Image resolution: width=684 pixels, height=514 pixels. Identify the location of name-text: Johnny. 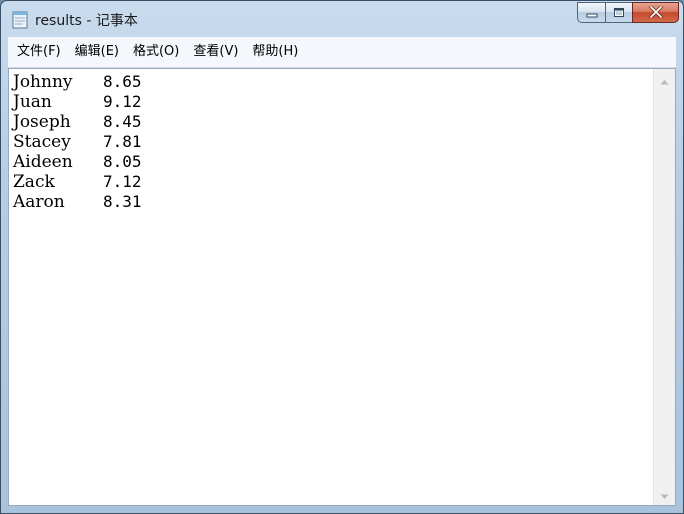
(43, 82).